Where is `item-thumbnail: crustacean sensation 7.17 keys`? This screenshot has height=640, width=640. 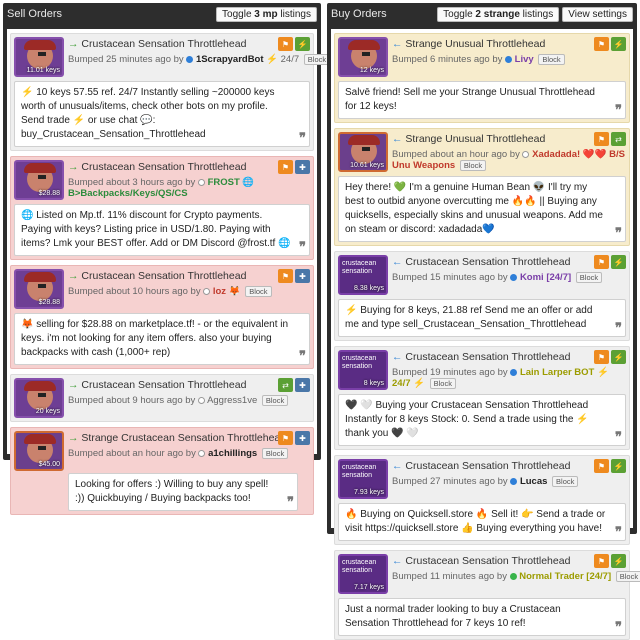 item-thumbnail: crustacean sensation 7.17 keys is located at coordinates (363, 574).